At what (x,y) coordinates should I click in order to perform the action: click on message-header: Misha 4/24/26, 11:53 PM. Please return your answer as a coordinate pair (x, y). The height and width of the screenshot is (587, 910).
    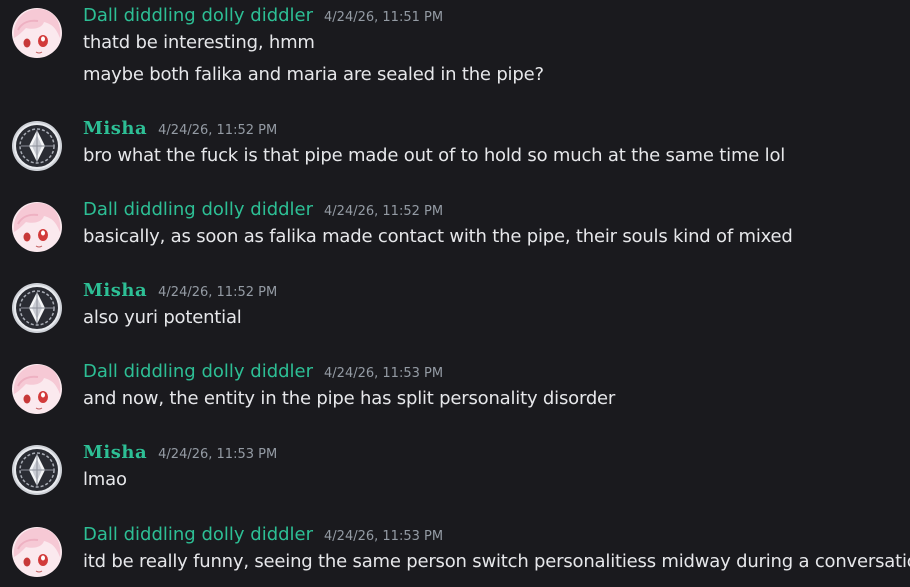
    Looking at the image, I should click on (180, 452).